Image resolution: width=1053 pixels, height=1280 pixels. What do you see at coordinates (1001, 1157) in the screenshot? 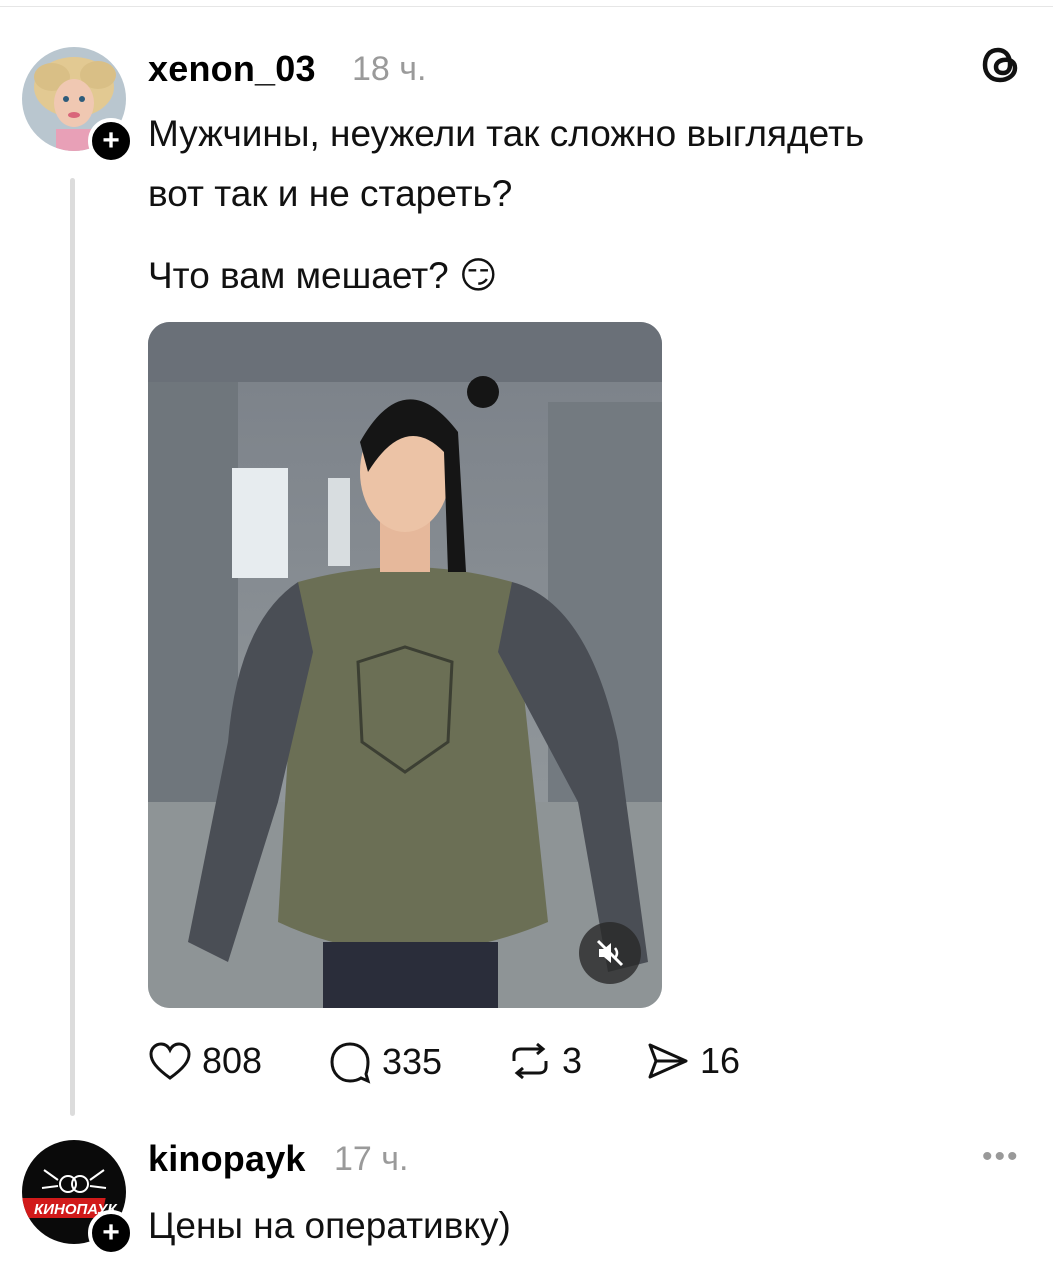
I see `more-options-button: •••` at bounding box center [1001, 1157].